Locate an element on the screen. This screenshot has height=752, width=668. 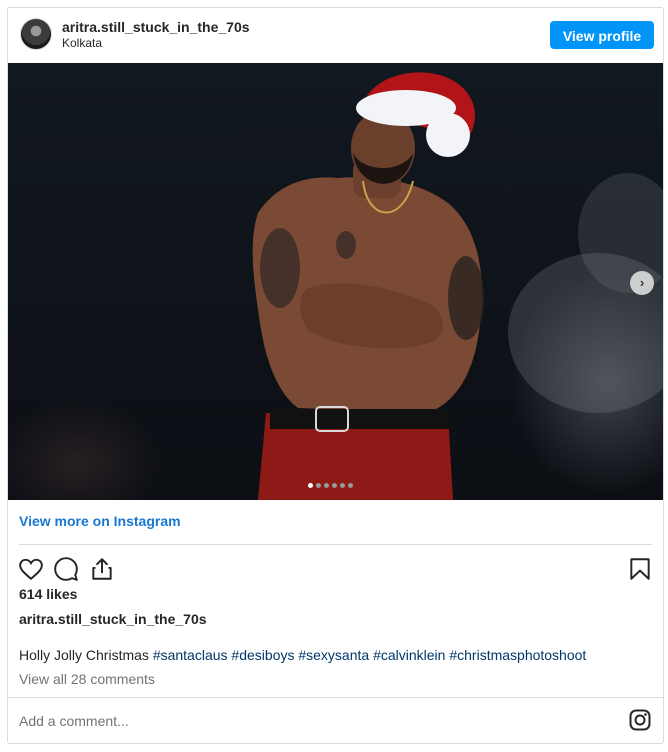
post-location: Kolkata is located at coordinates (82, 43).